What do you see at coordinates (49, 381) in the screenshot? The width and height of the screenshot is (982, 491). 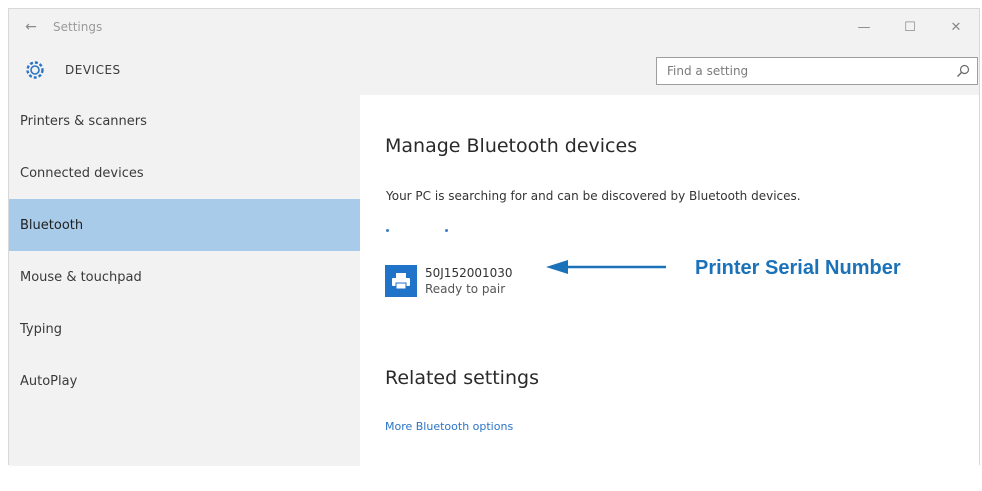 I see `sidebar-item-label: AutoPlay` at bounding box center [49, 381].